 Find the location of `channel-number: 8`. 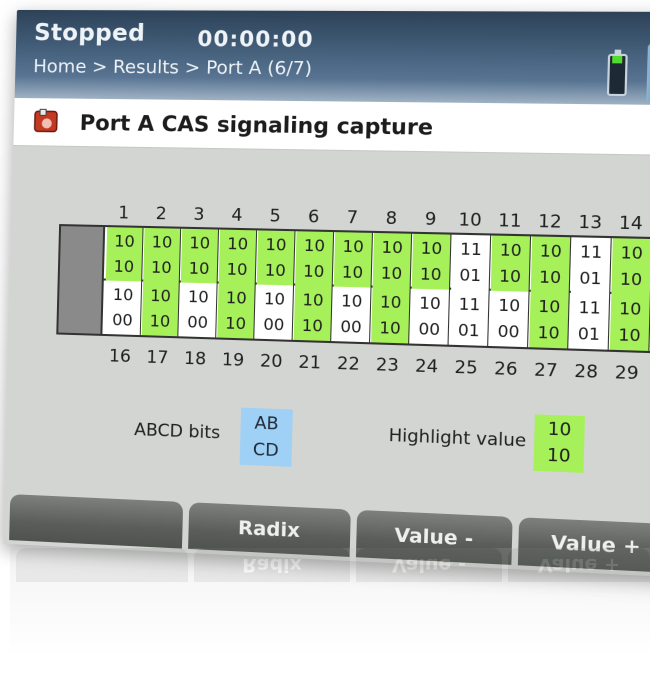

channel-number: 8 is located at coordinates (391, 219).